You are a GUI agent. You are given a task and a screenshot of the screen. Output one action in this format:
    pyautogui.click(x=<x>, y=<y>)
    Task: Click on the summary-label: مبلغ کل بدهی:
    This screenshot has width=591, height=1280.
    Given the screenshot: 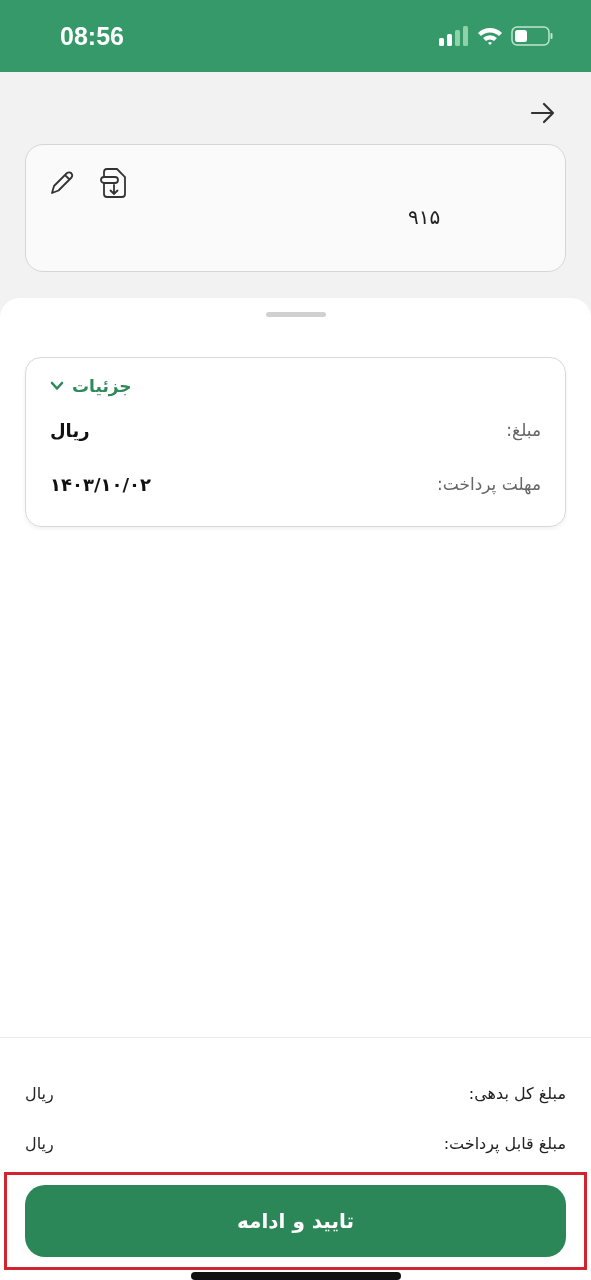 What is the action you would take?
    pyautogui.click(x=517, y=1093)
    